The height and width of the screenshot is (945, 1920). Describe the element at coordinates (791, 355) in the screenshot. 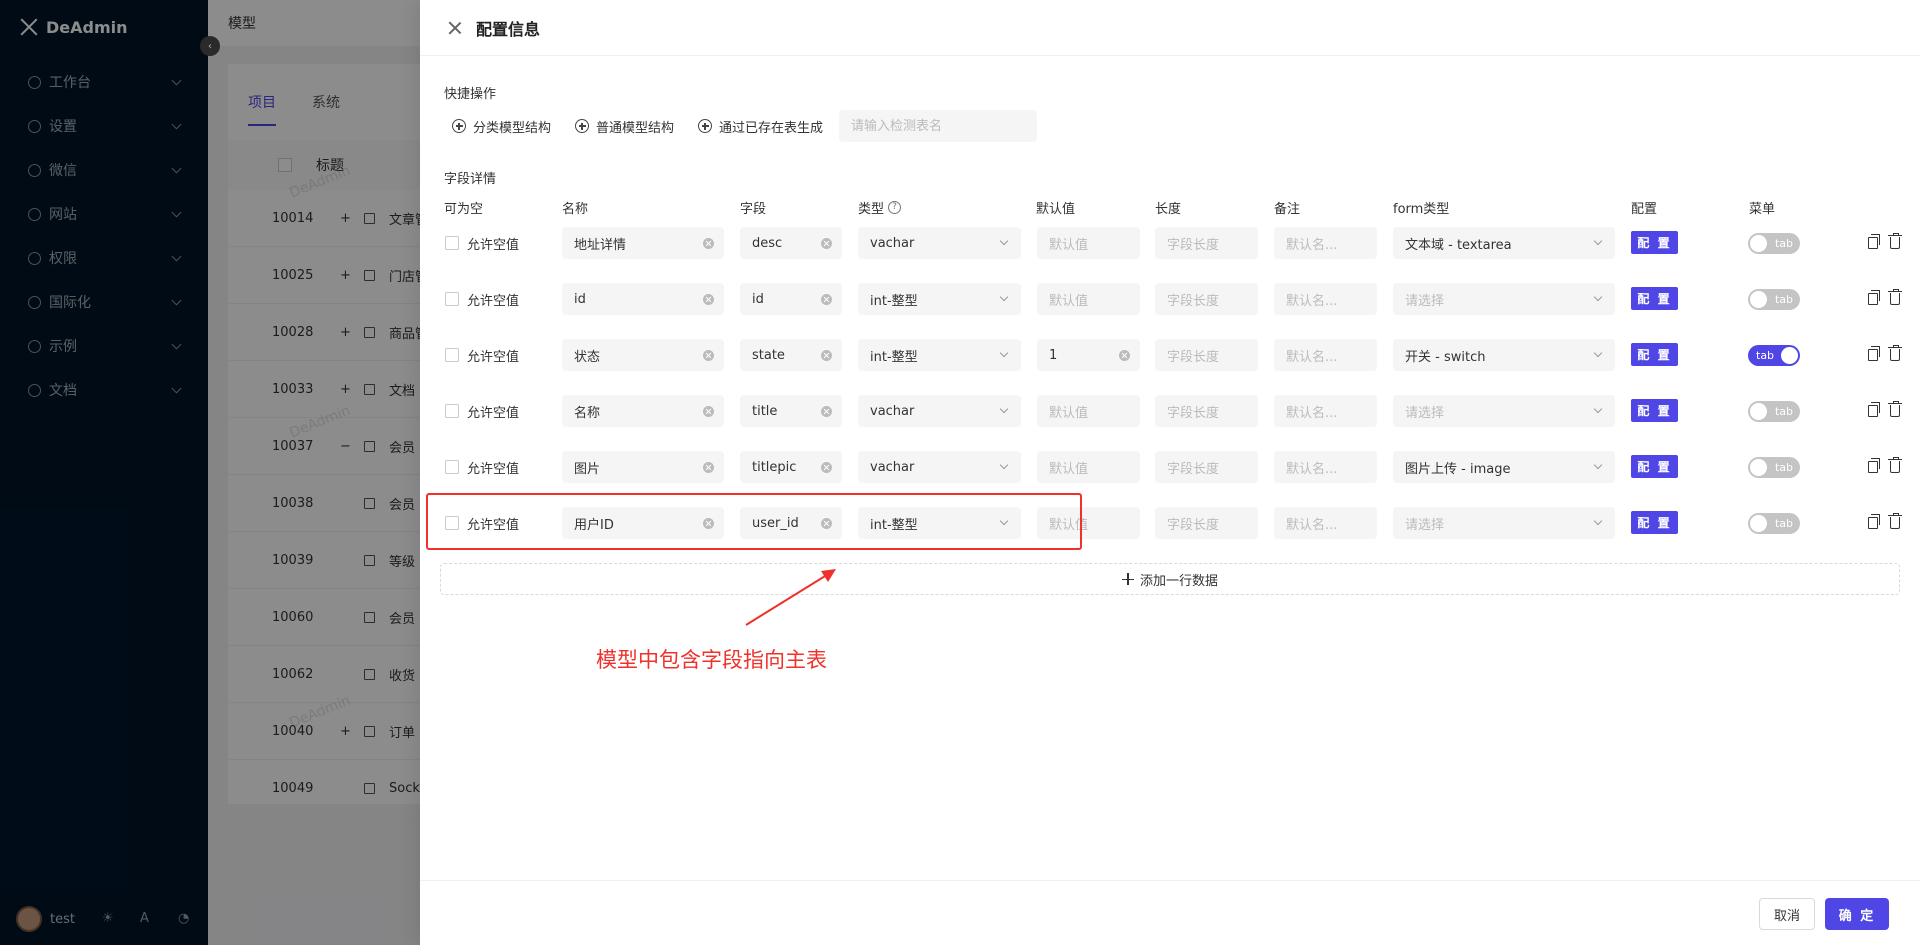

I see `field-input: state` at that location.